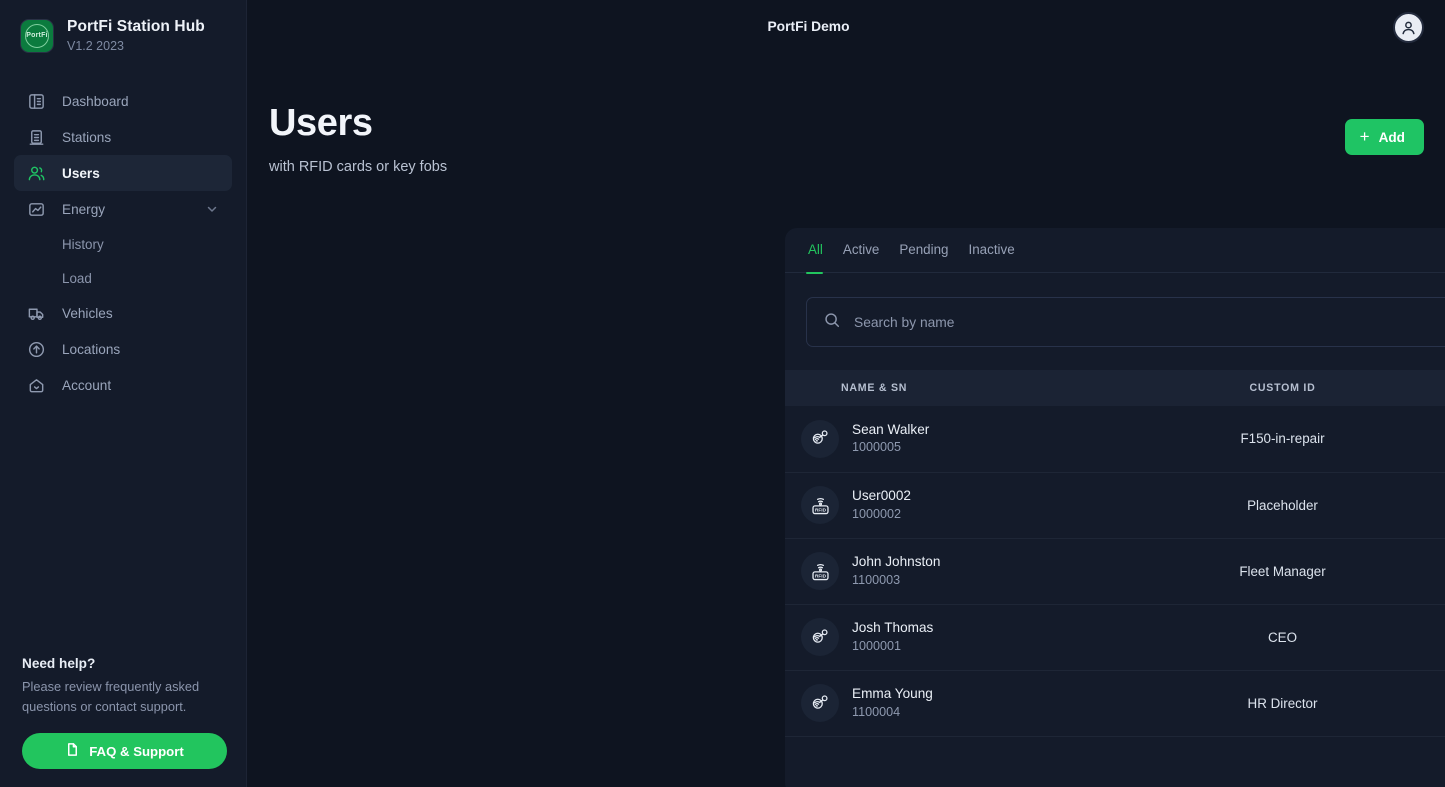  Describe the element at coordinates (877, 447) in the screenshot. I see `user-sn: 1000005` at that location.